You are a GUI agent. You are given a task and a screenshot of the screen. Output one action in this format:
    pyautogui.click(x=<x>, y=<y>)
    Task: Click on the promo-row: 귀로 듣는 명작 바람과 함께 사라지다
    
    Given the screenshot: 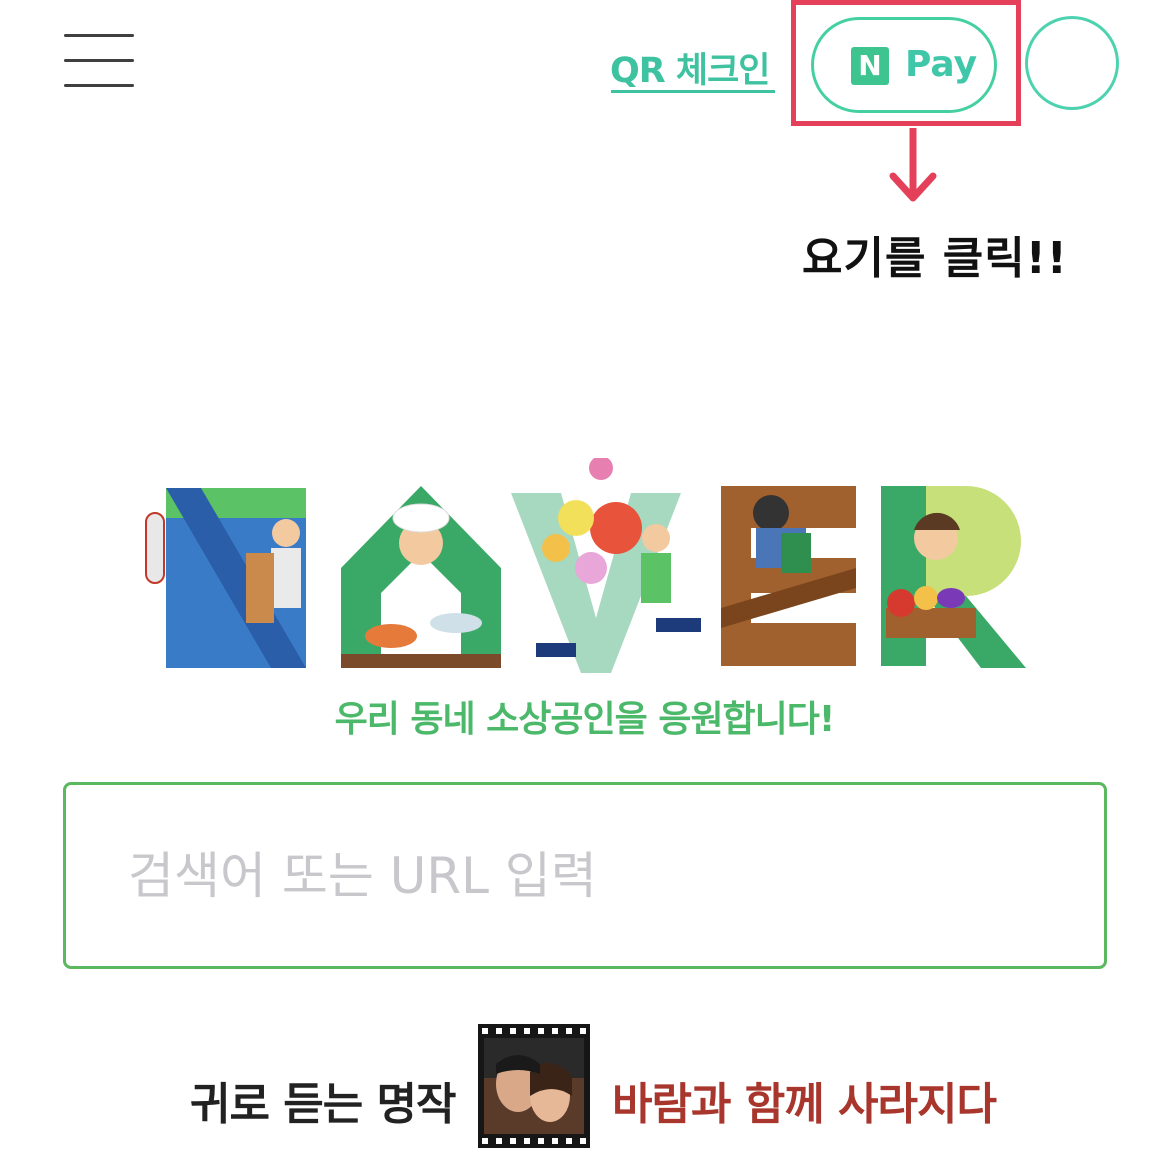 What is the action you would take?
    pyautogui.click(x=584, y=1087)
    